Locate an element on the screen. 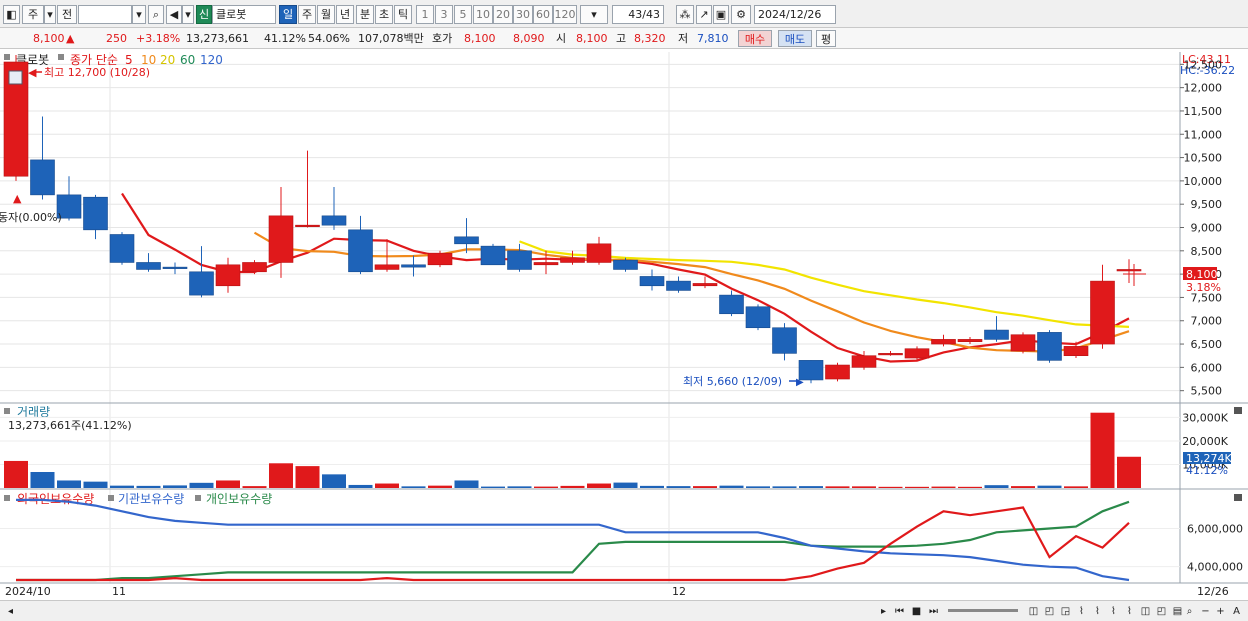  holding-panel-close-icon is located at coordinates (1238, 497).